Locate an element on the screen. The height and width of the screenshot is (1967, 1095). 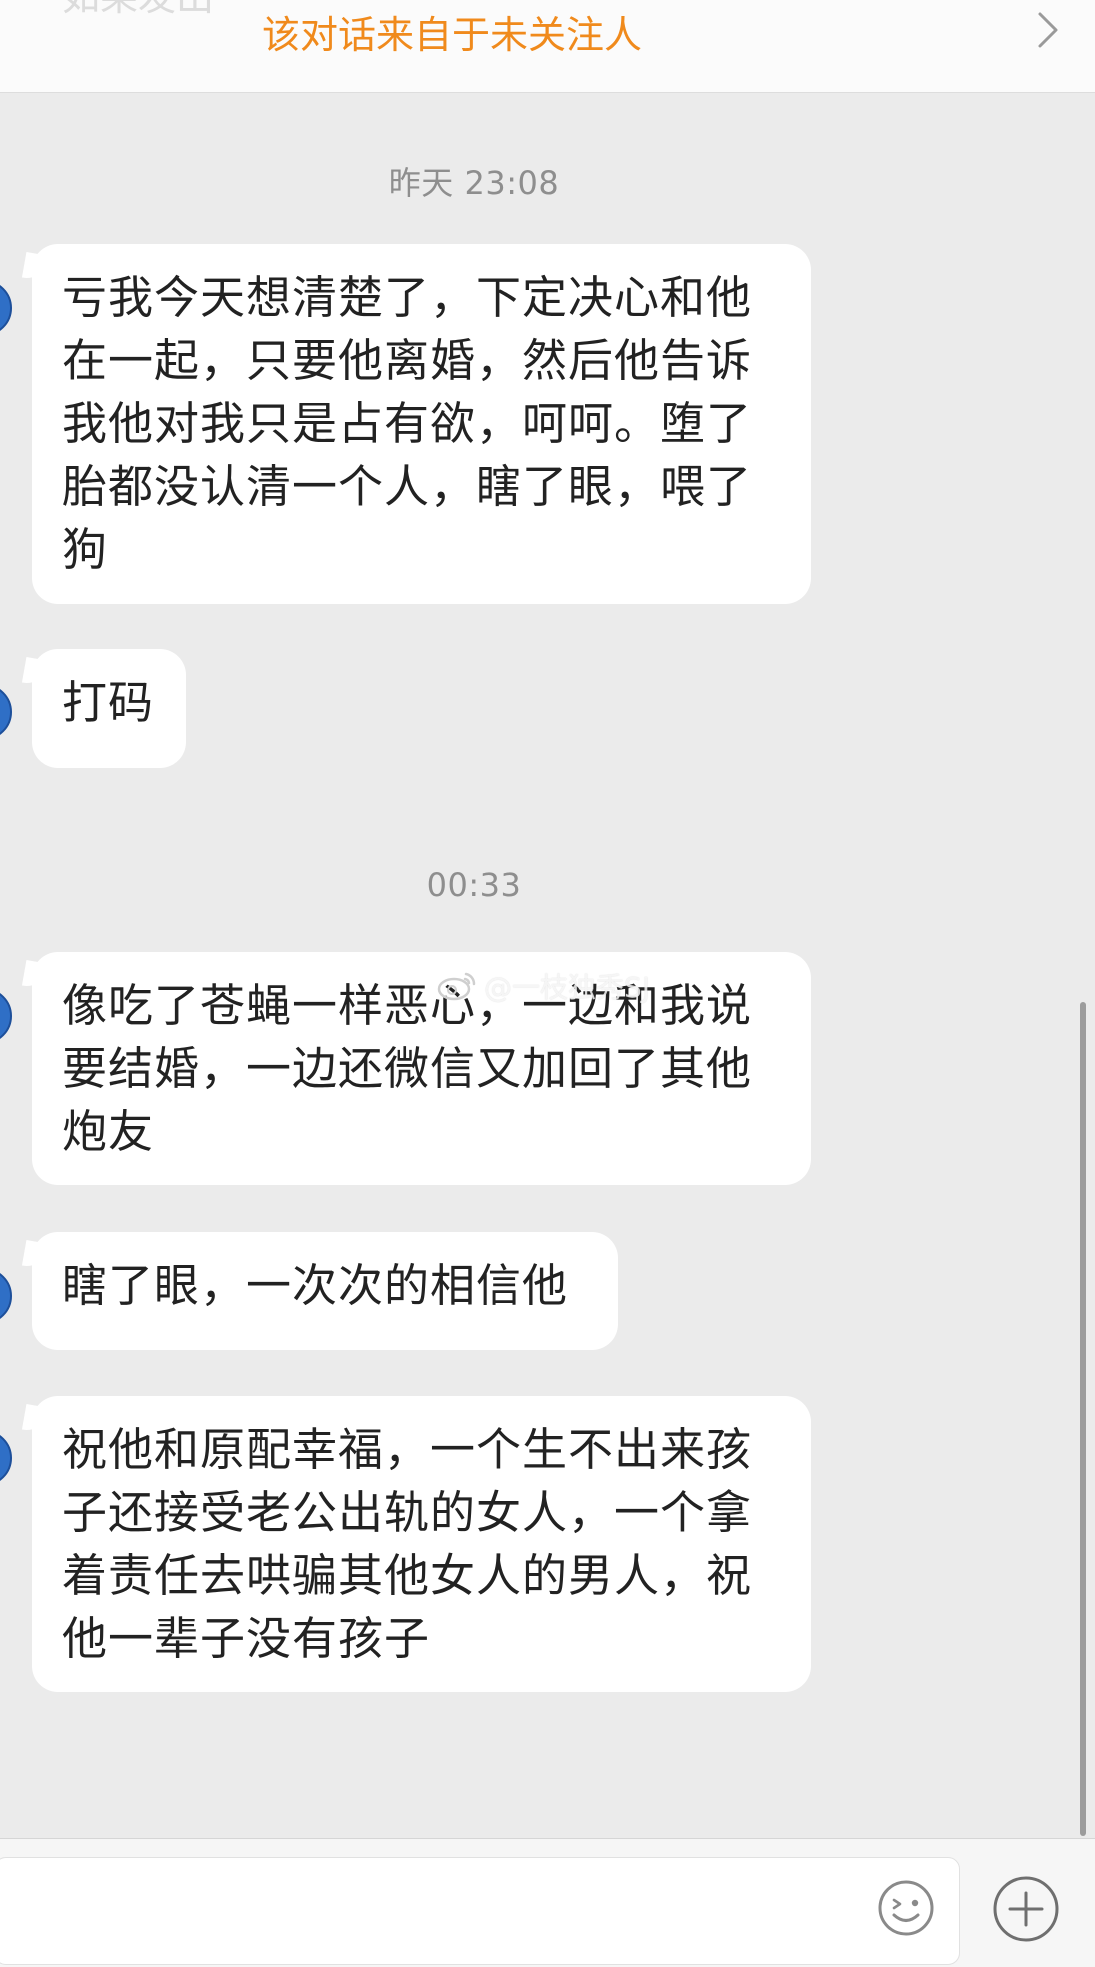
weibo-watermark: @一枝独秀SJ is located at coordinates (543, 986).